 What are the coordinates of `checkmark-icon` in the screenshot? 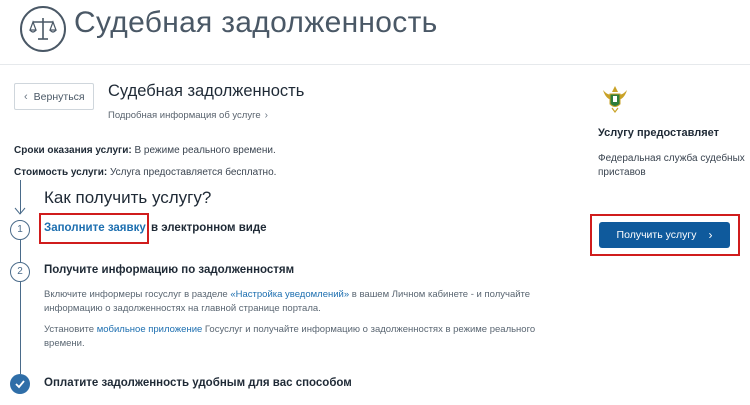 It's located at (20, 384).